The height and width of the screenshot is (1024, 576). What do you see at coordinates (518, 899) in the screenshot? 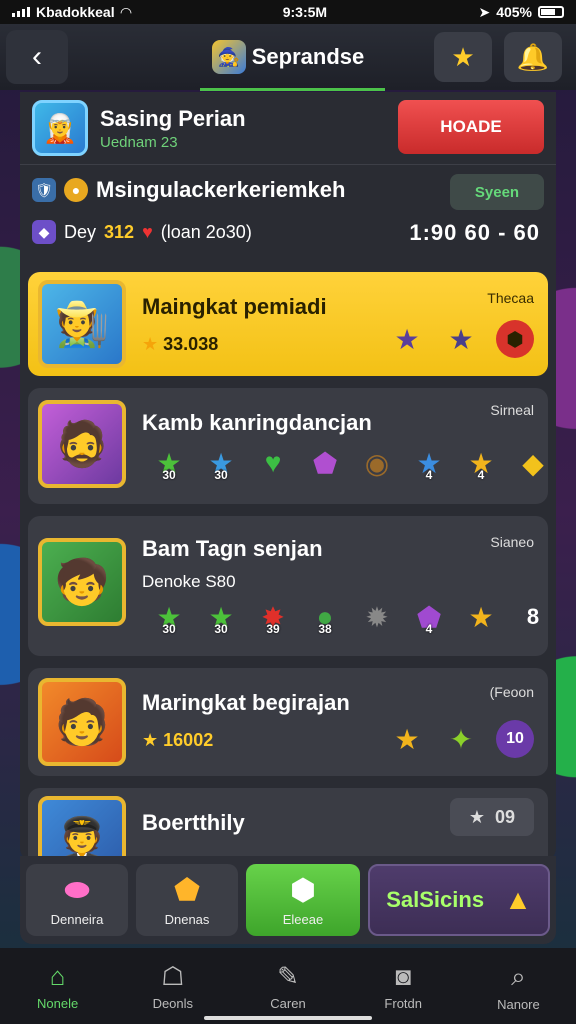
I see `spaceship-icon: ▲` at bounding box center [518, 899].